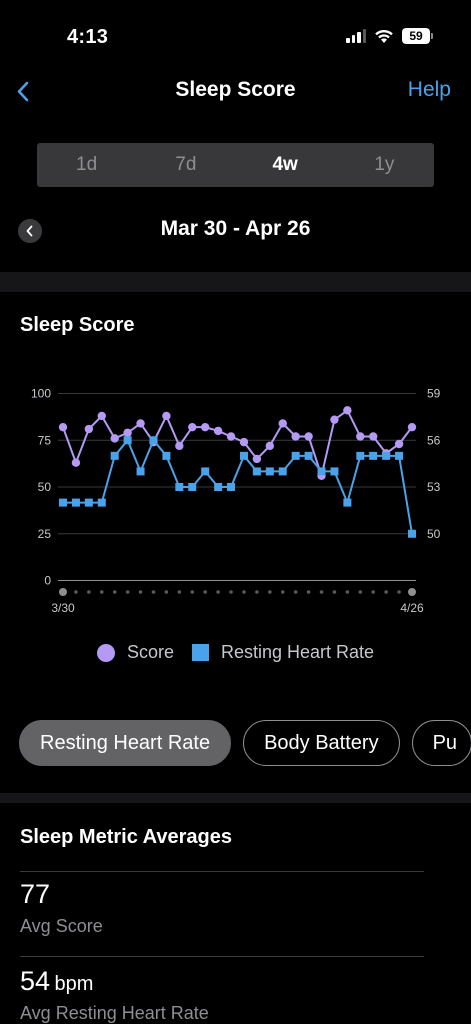 Image resolution: width=471 pixels, height=1024 pixels. What do you see at coordinates (86, 165) in the screenshot?
I see `range-tab-1d: 1d` at bounding box center [86, 165].